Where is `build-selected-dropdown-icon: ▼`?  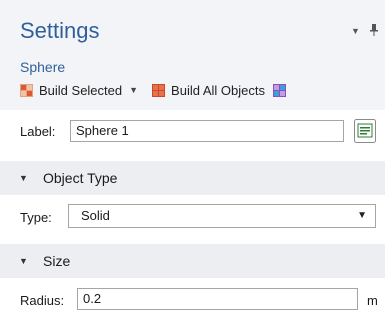
build-selected-dropdown-icon: ▼ is located at coordinates (133, 90).